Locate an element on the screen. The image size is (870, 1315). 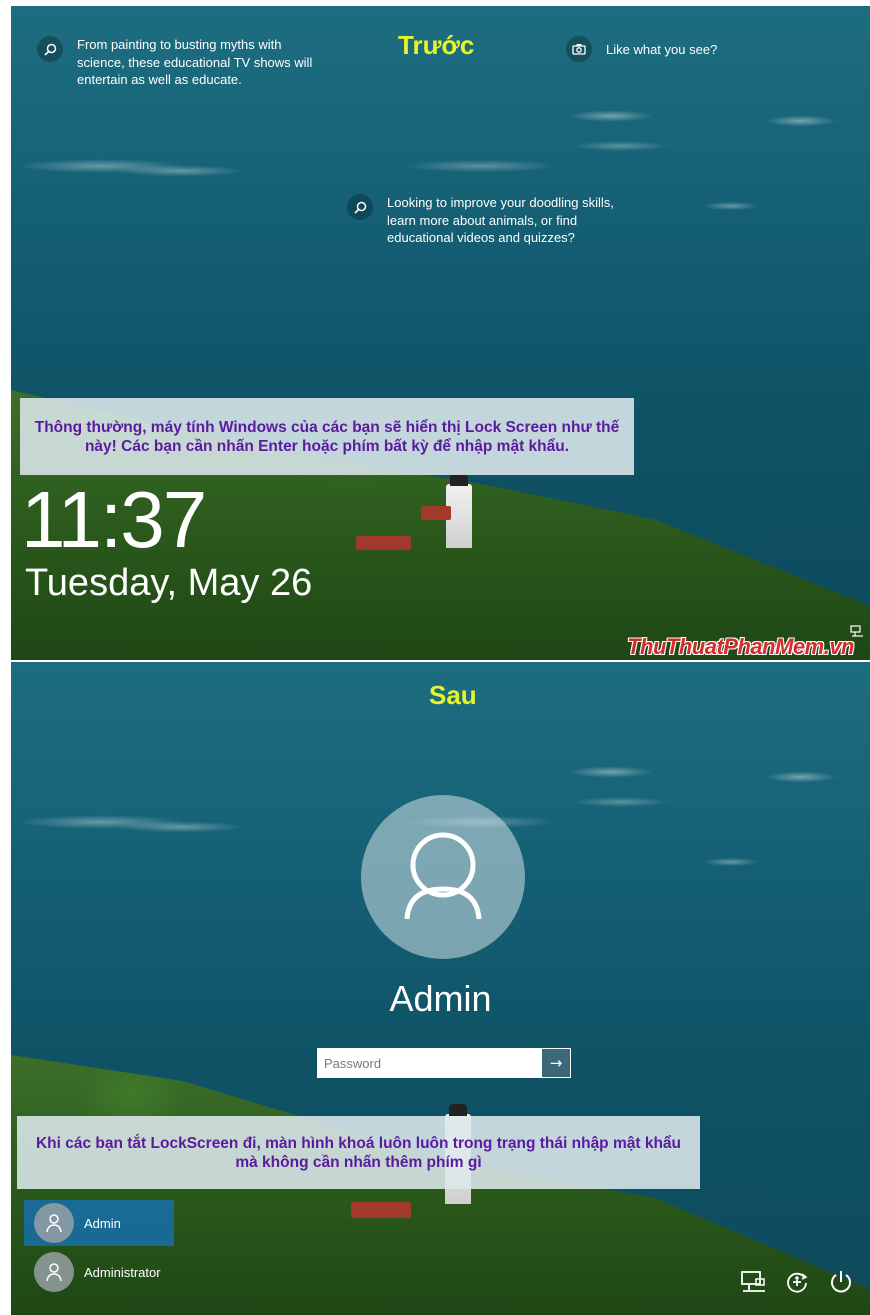
system-tray is located at coordinates (797, 1282).